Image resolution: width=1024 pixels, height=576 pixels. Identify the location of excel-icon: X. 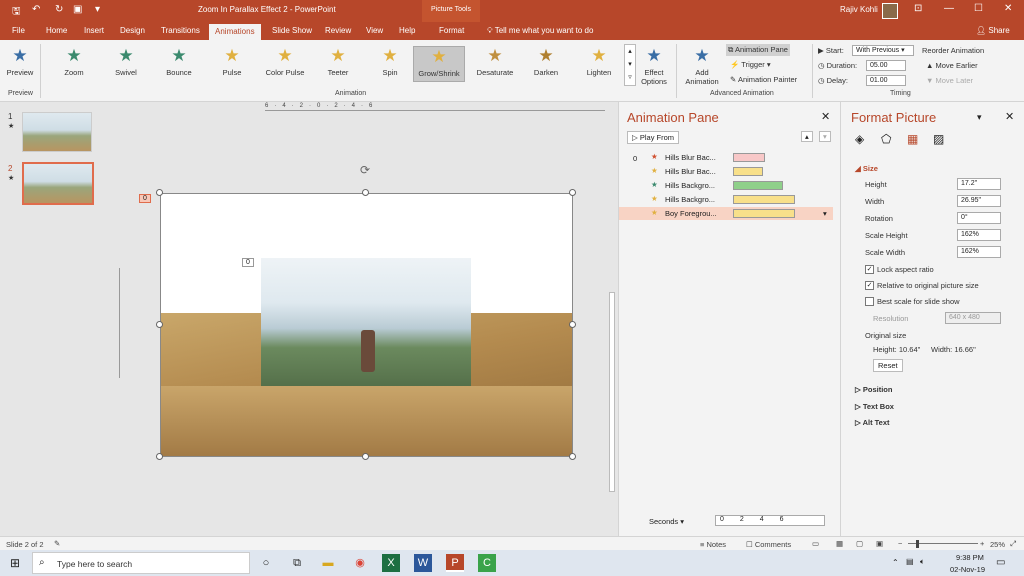
(391, 563).